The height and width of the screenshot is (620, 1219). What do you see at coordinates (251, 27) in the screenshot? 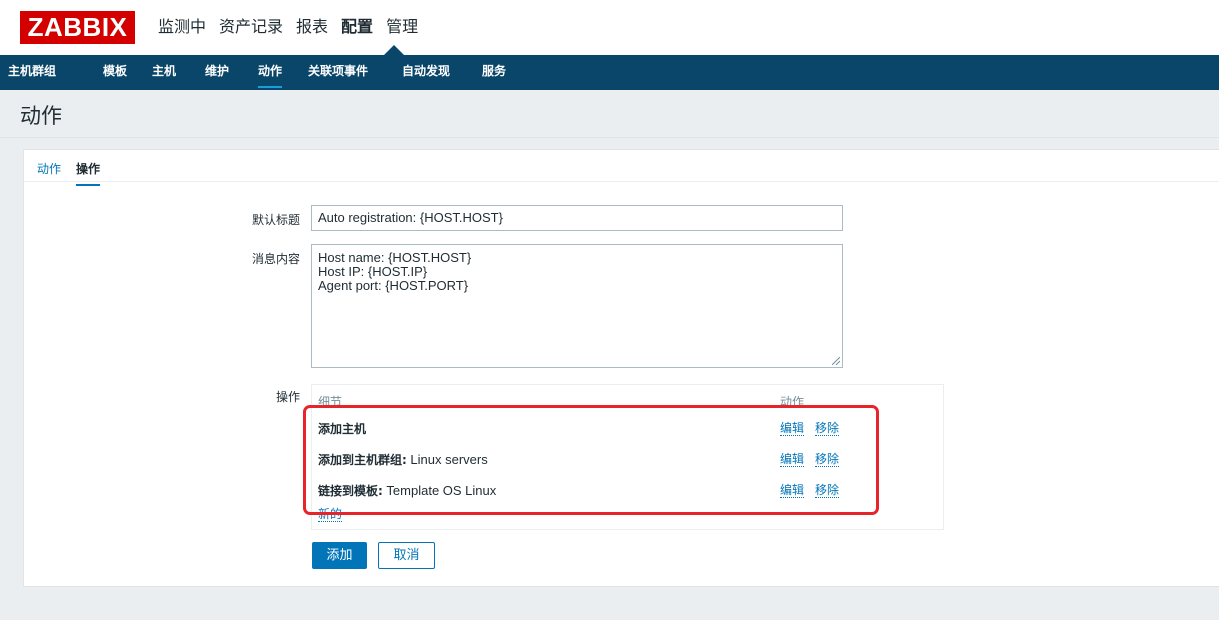
I see `menu-inventory: 资产记录` at bounding box center [251, 27].